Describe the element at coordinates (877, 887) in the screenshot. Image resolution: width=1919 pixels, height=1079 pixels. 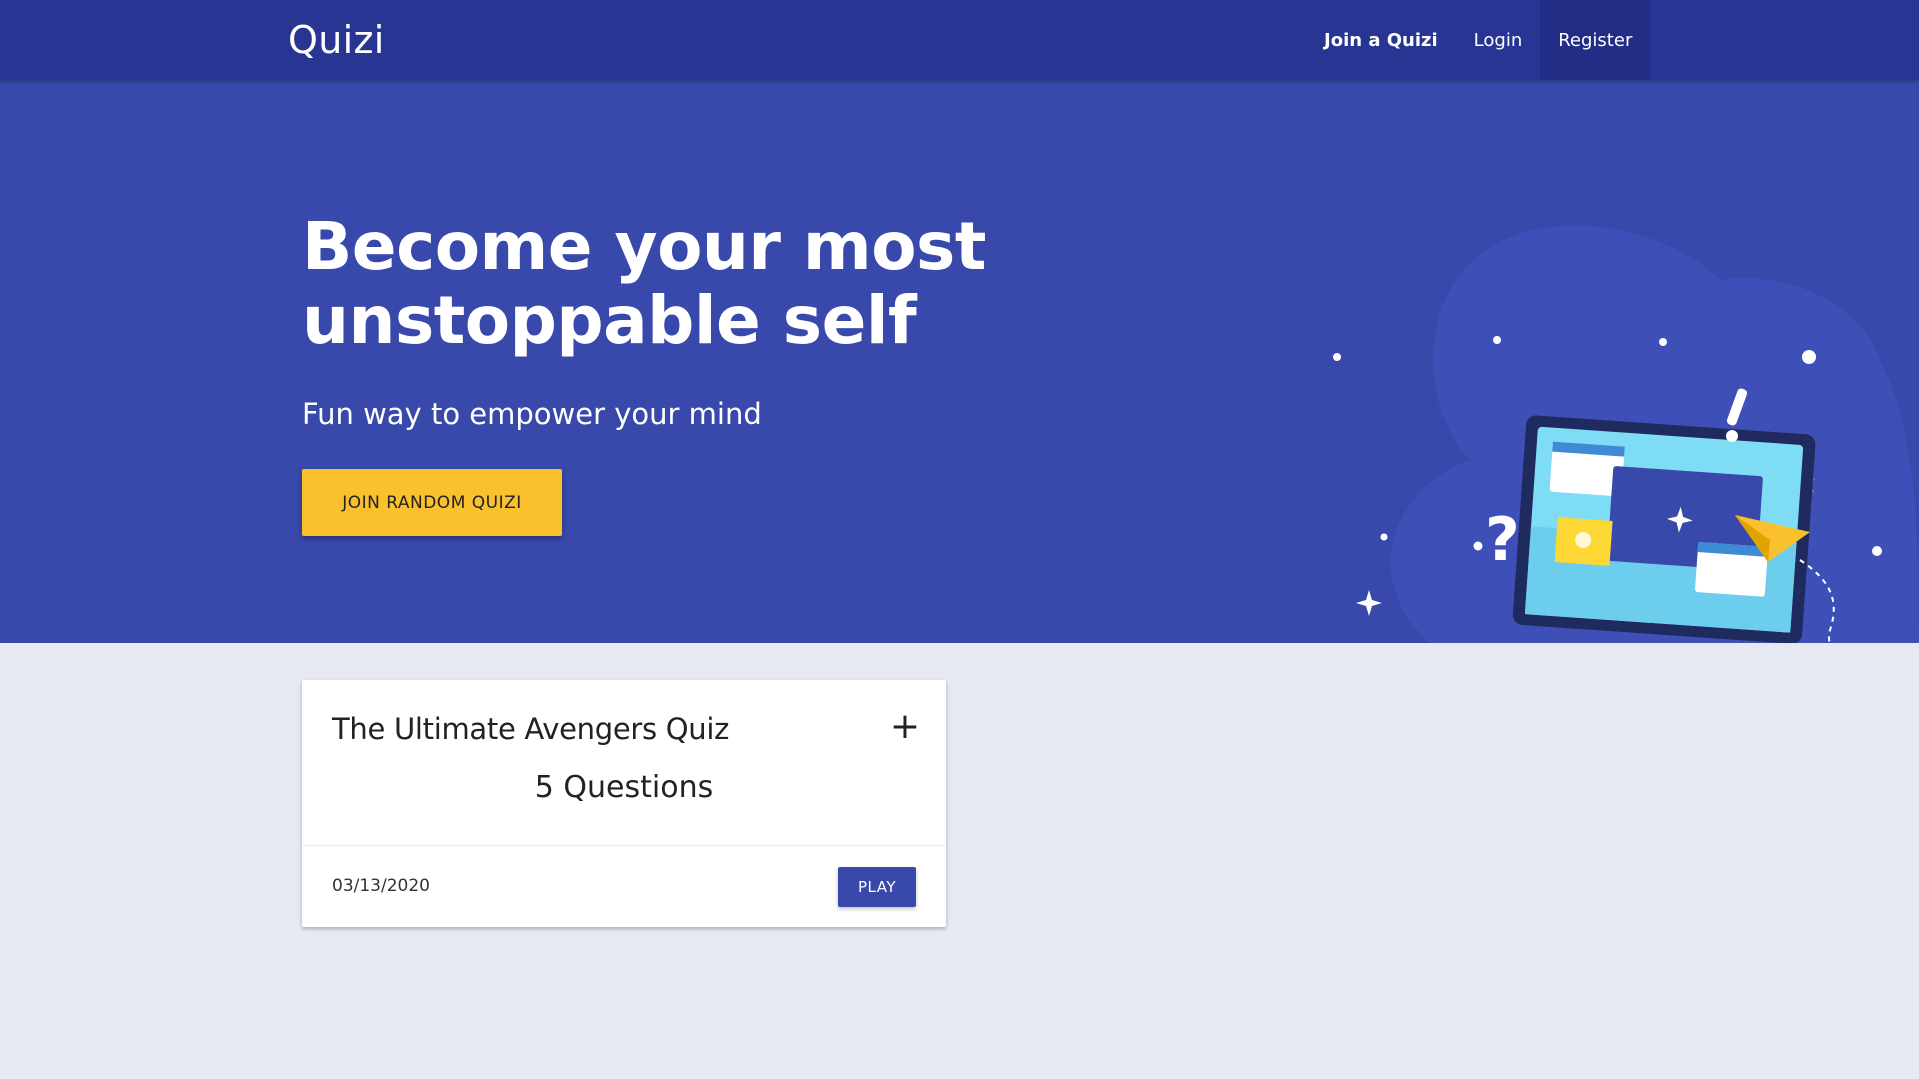
I see `play-button: PLAY` at that location.